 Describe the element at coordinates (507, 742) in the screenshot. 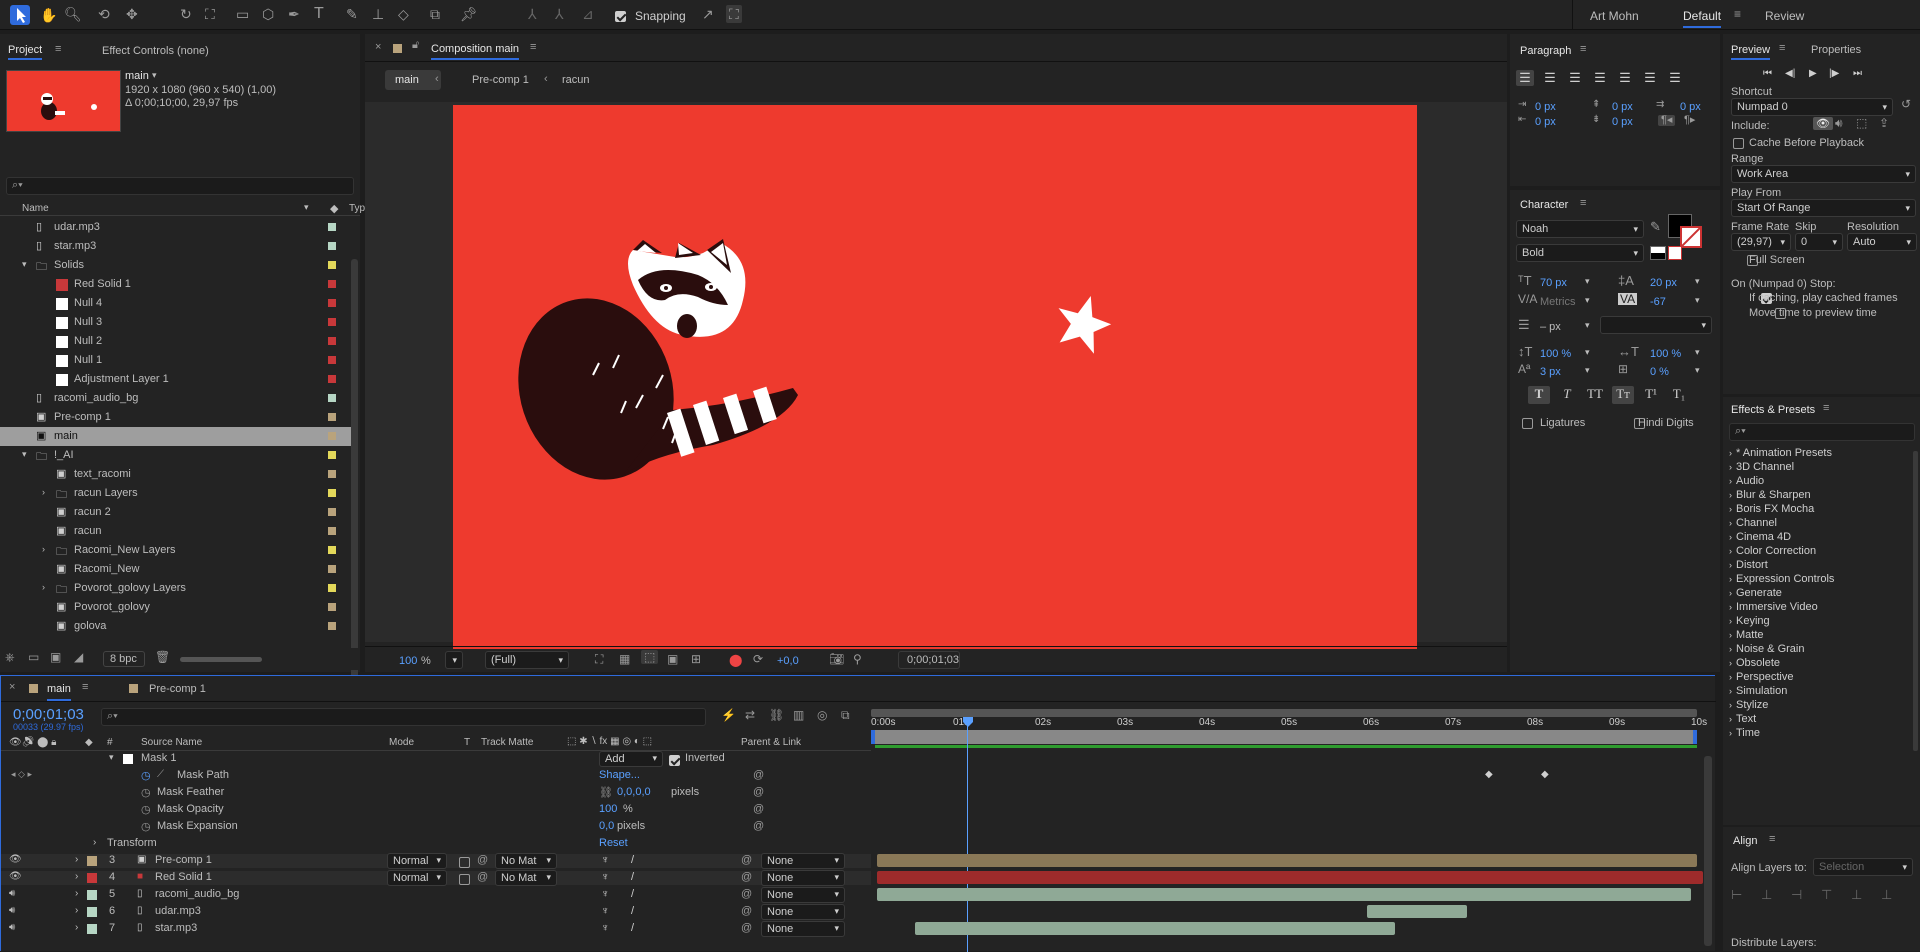

I see `col-track-matte: Track Matte` at that location.